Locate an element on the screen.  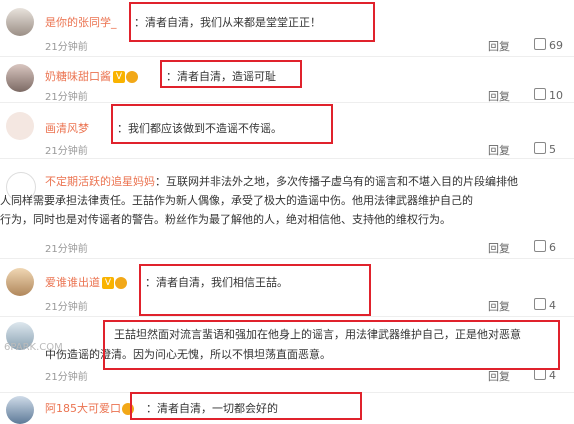
comment-item: 阿185大可爱口 ：清者自清，一切都会好的 is located at coordinates (287, 408).